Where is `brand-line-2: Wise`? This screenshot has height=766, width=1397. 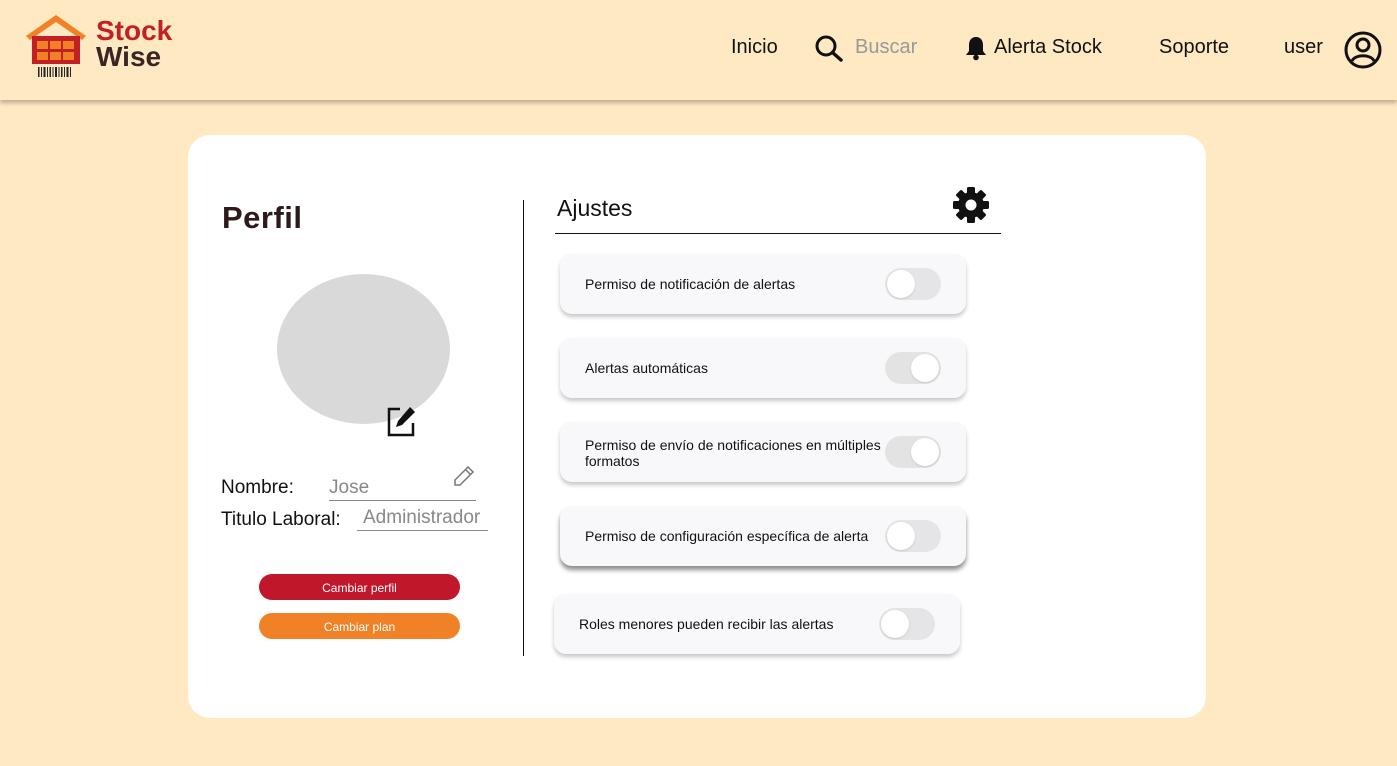
brand-line-2: Wise is located at coordinates (129, 56).